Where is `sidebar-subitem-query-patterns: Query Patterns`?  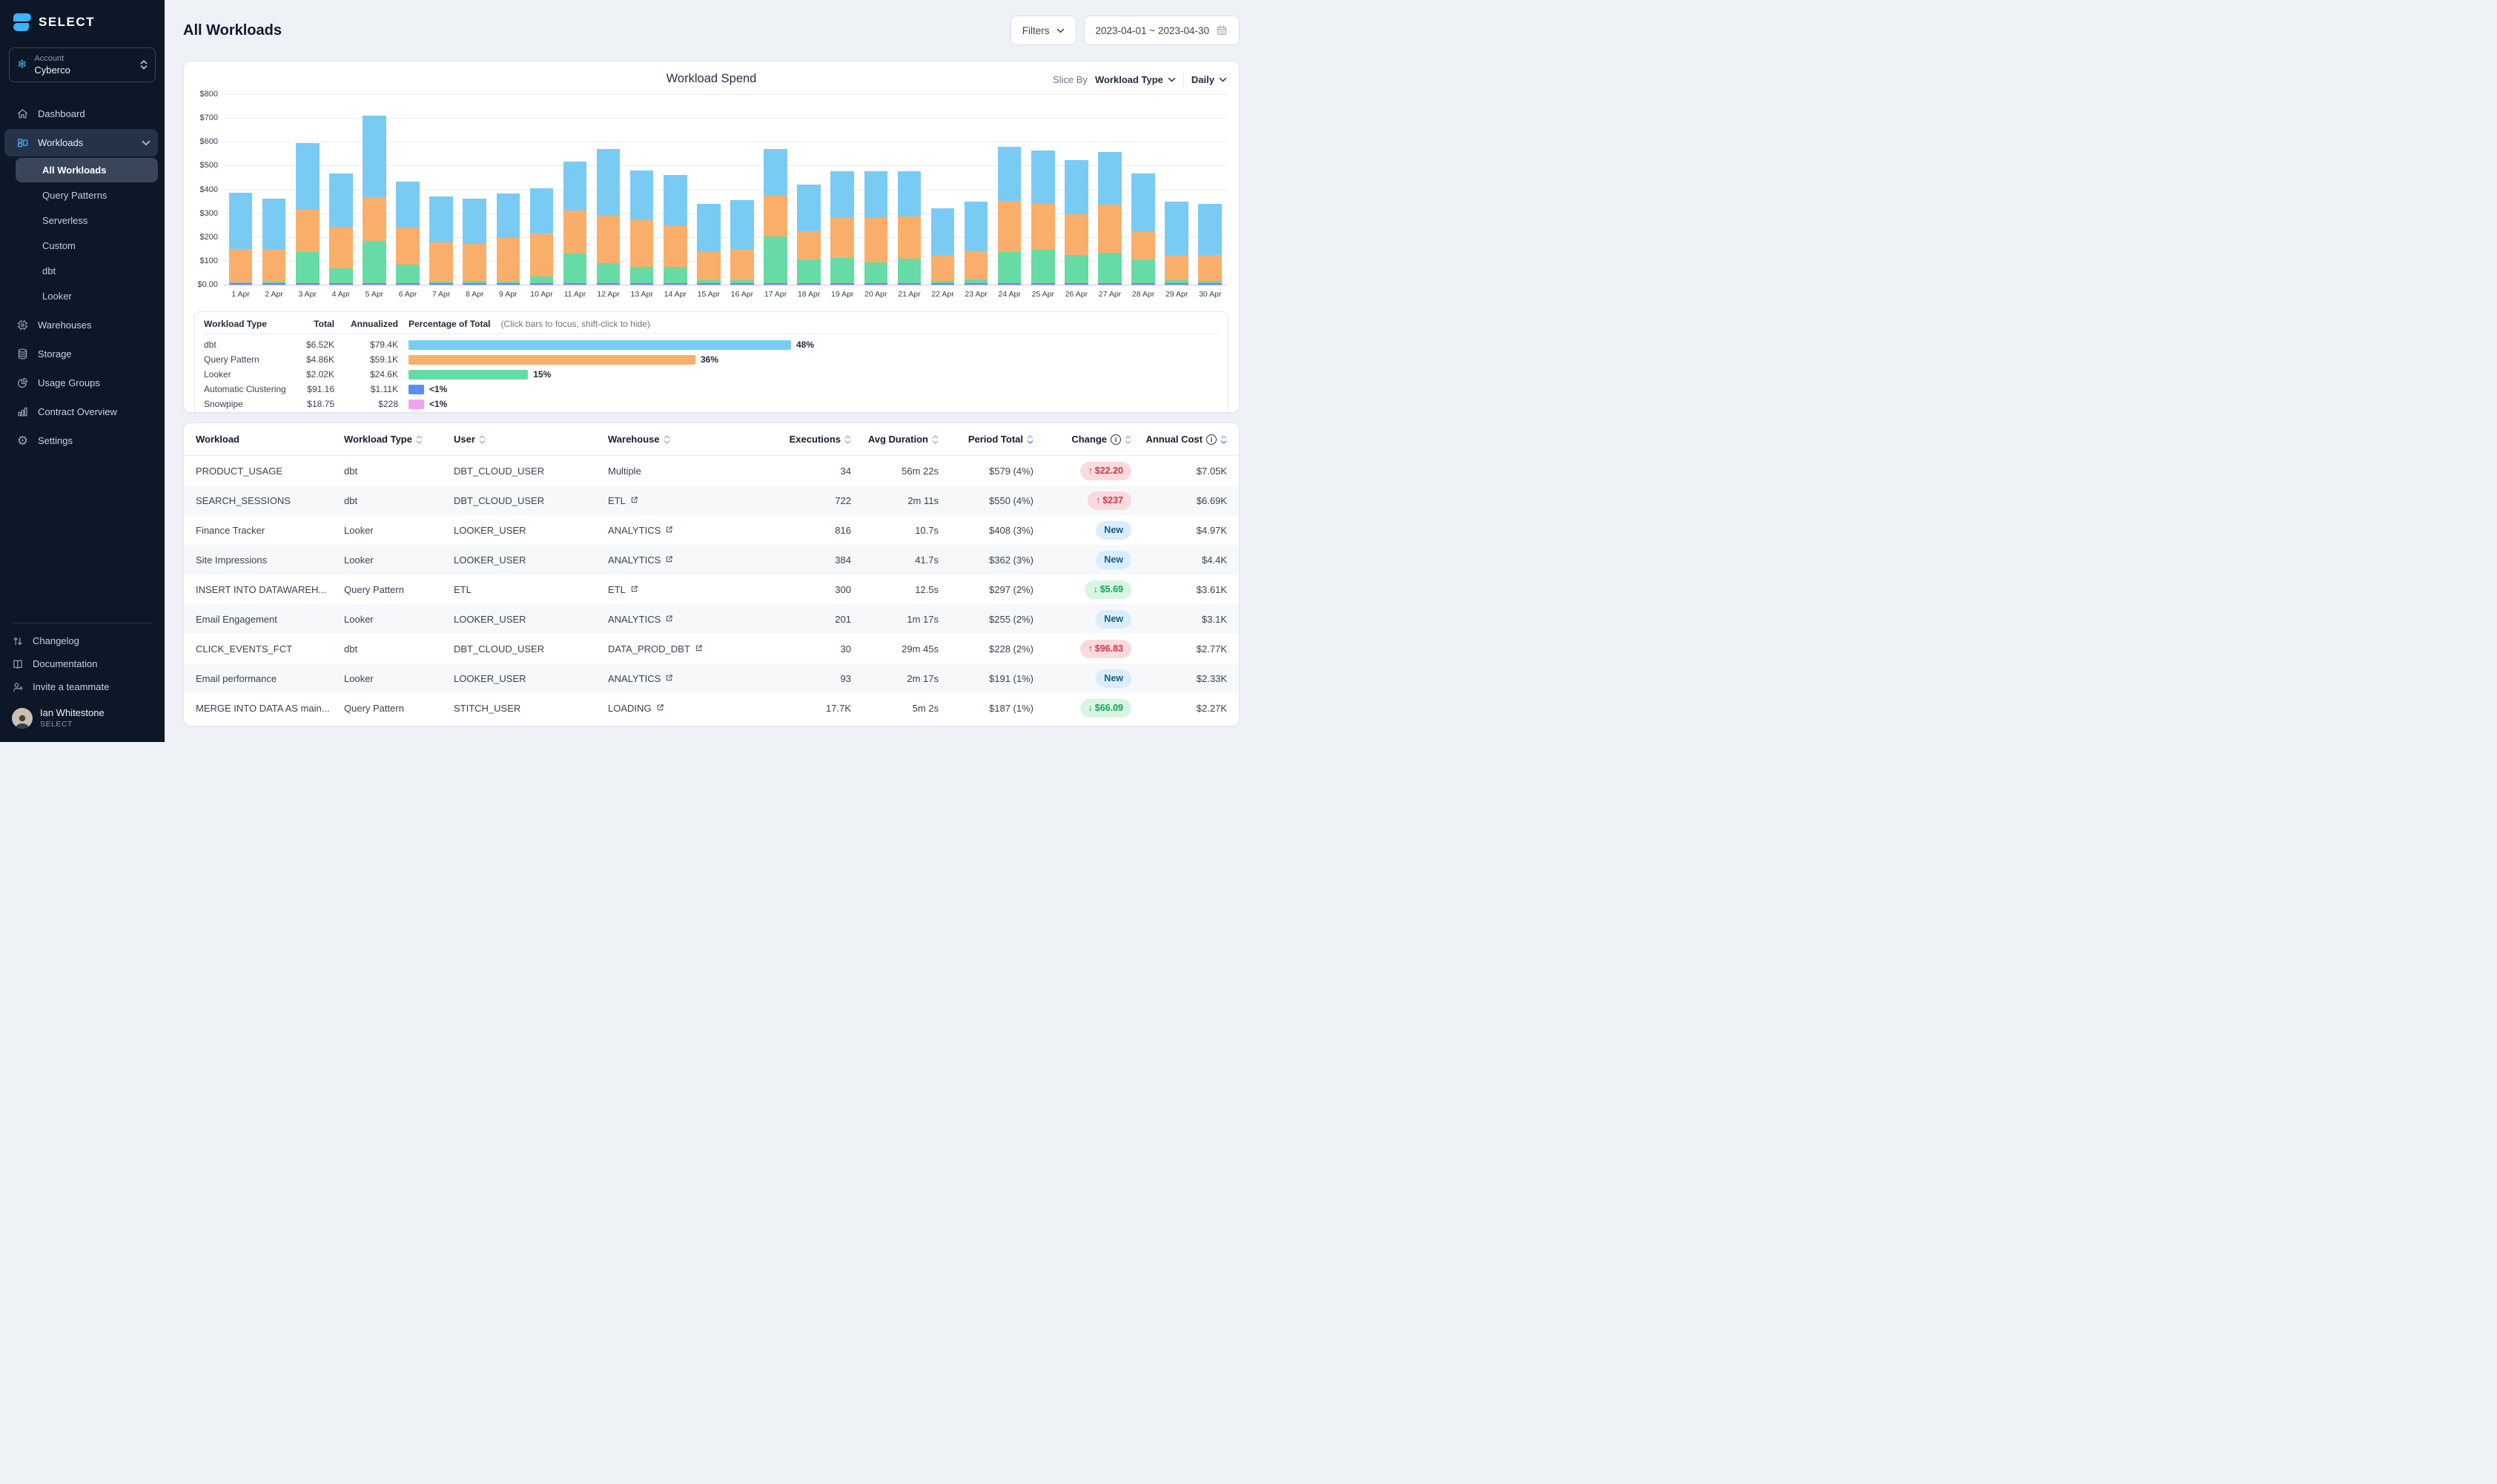
sidebar-subitem-query-patterns: Query Patterns is located at coordinates (87, 195).